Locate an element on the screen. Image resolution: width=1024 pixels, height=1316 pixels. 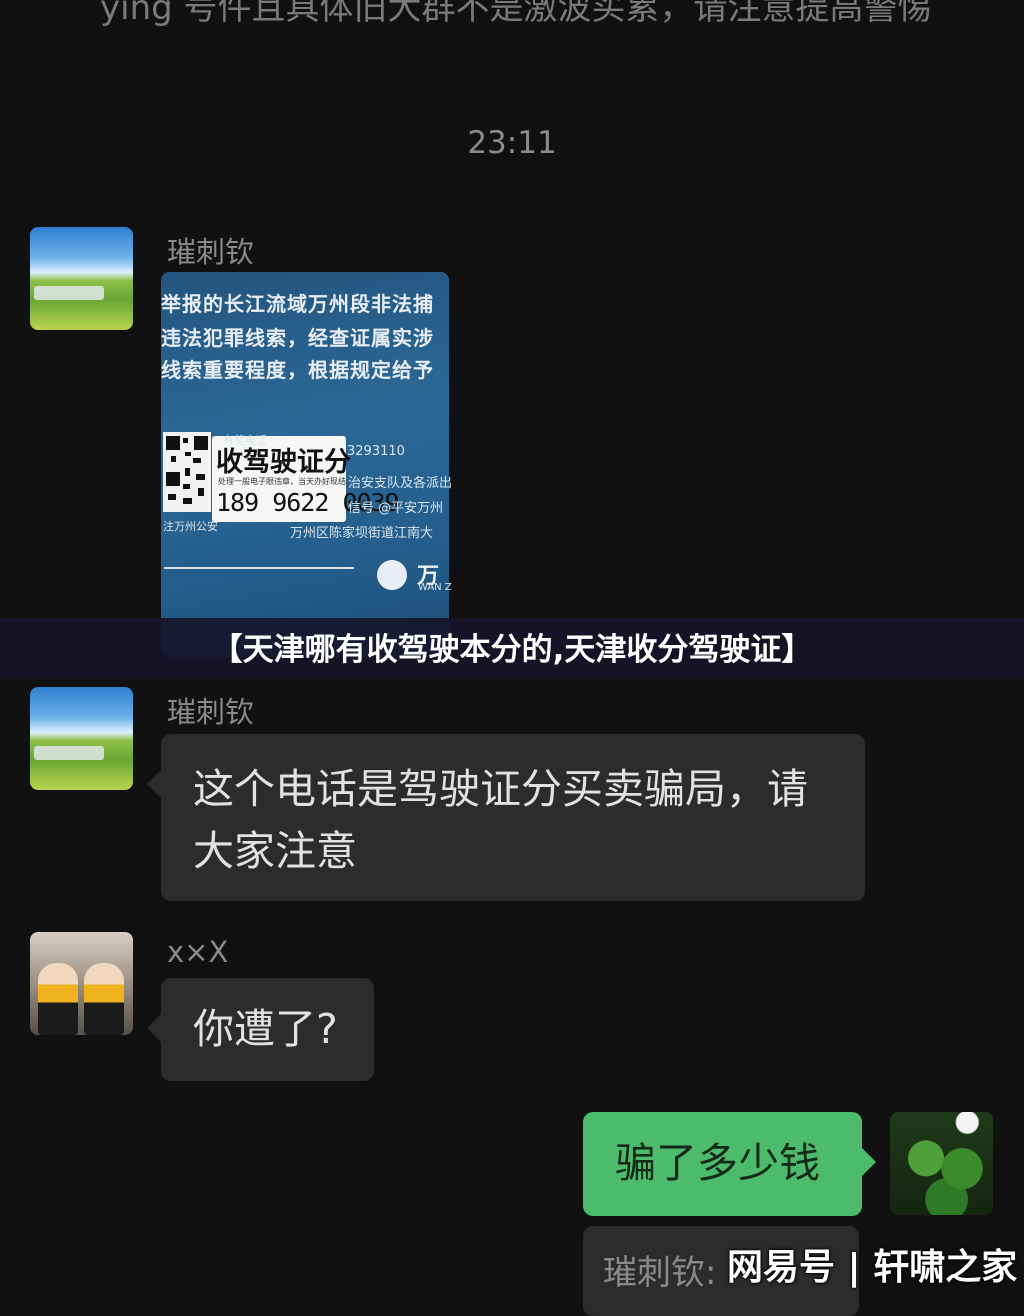
sticker-subtitle: 处理一般电子眼违章，当天办好现结 is located at coordinates (282, 481).